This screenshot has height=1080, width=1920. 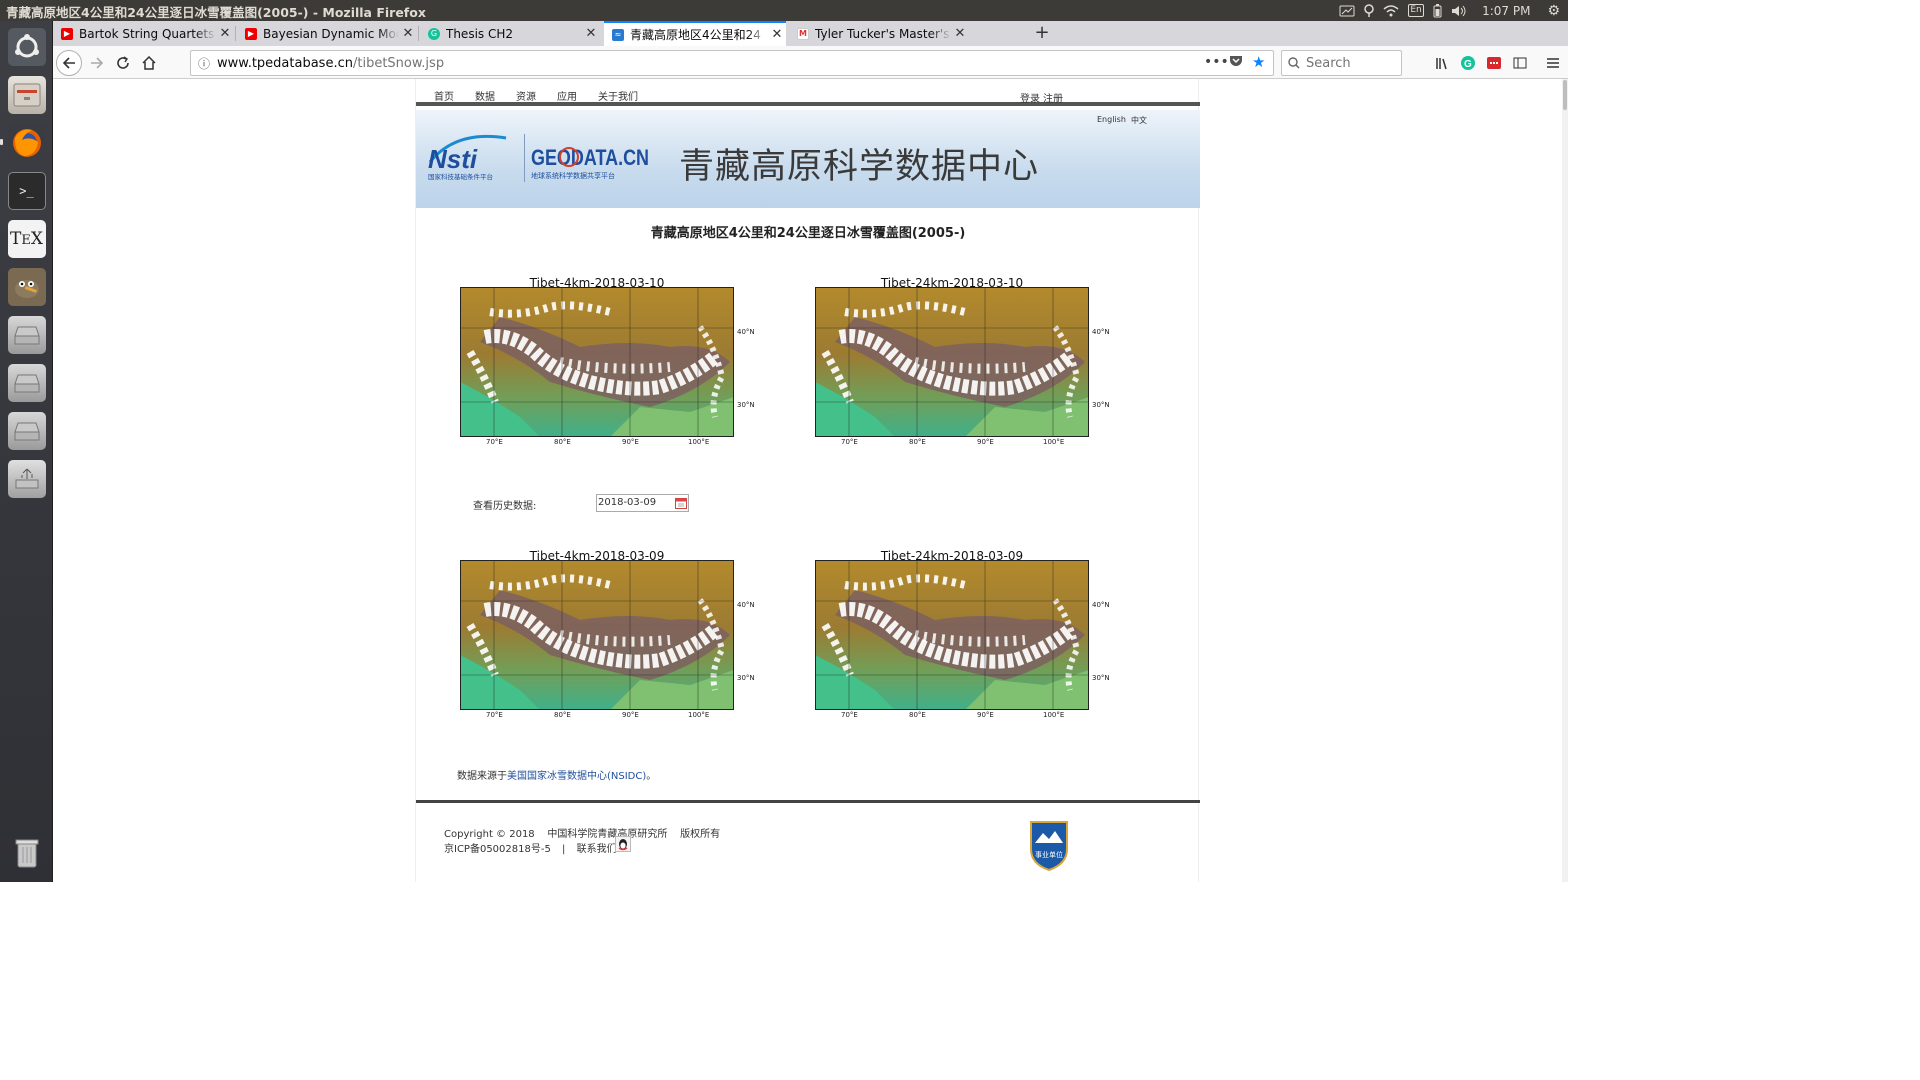 I want to click on reload-icon, so click(x=123, y=62).